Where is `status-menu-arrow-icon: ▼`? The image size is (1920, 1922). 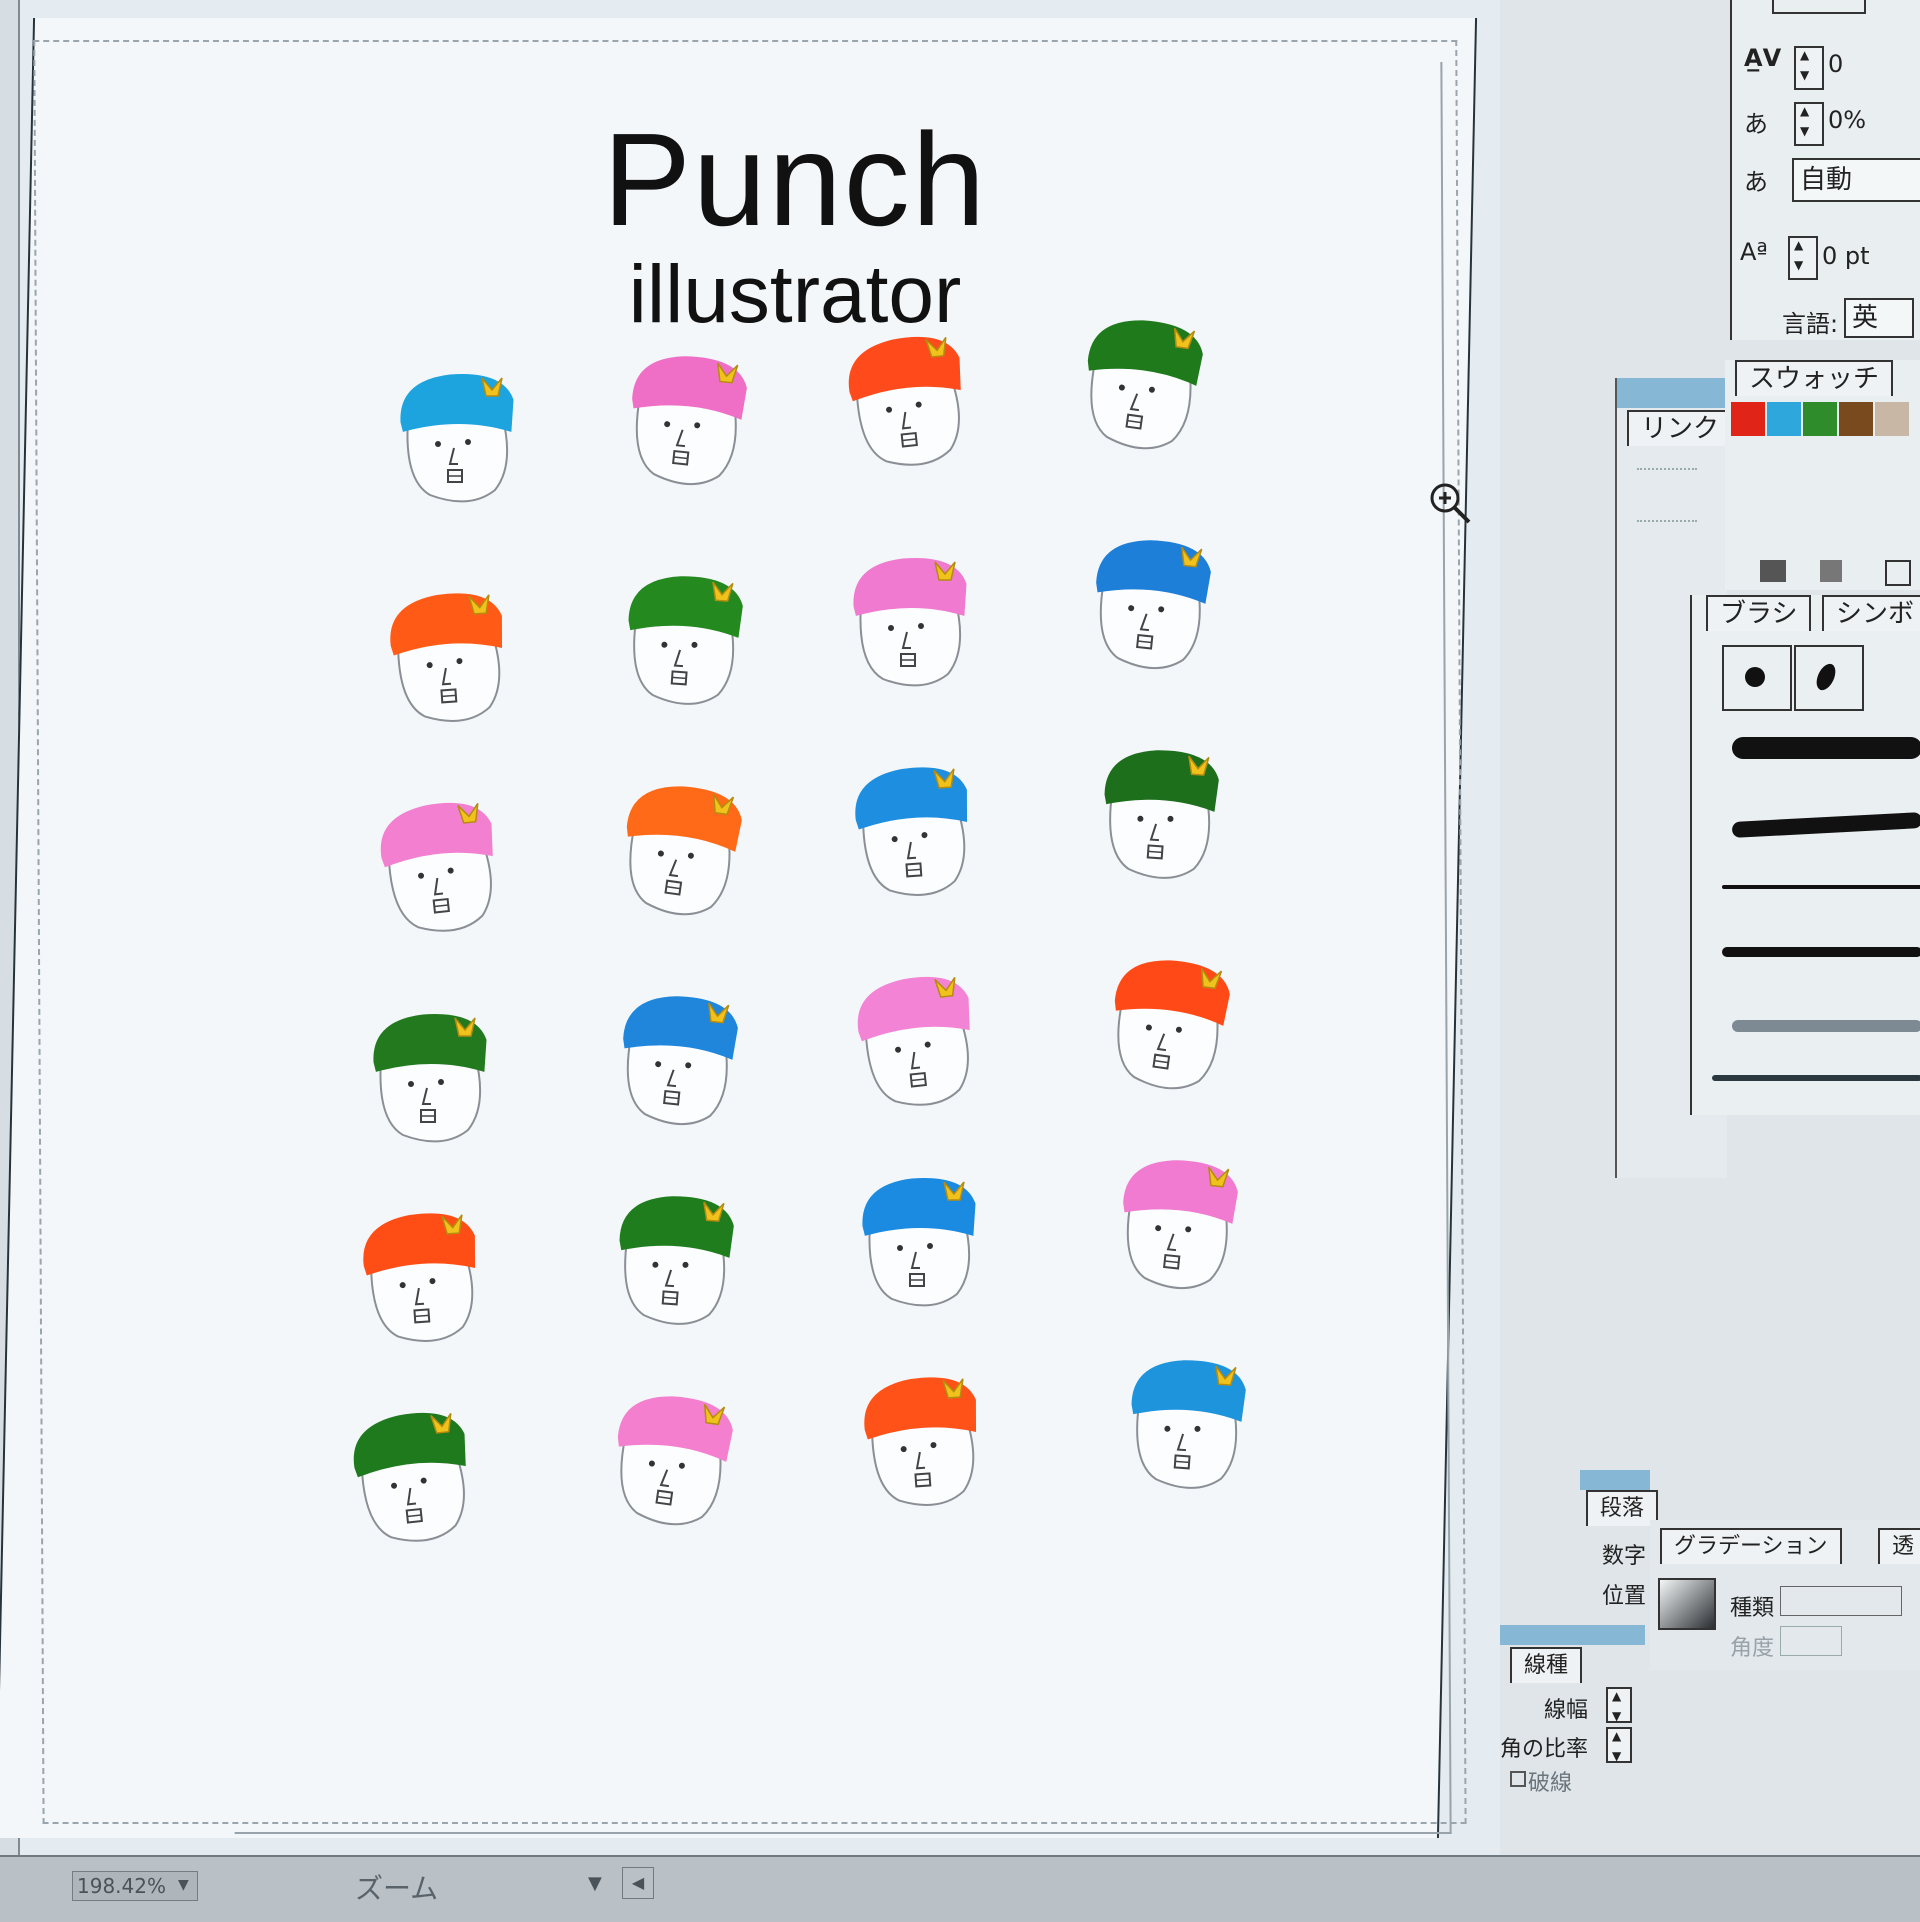 status-menu-arrow-icon: ▼ is located at coordinates (595, 1883).